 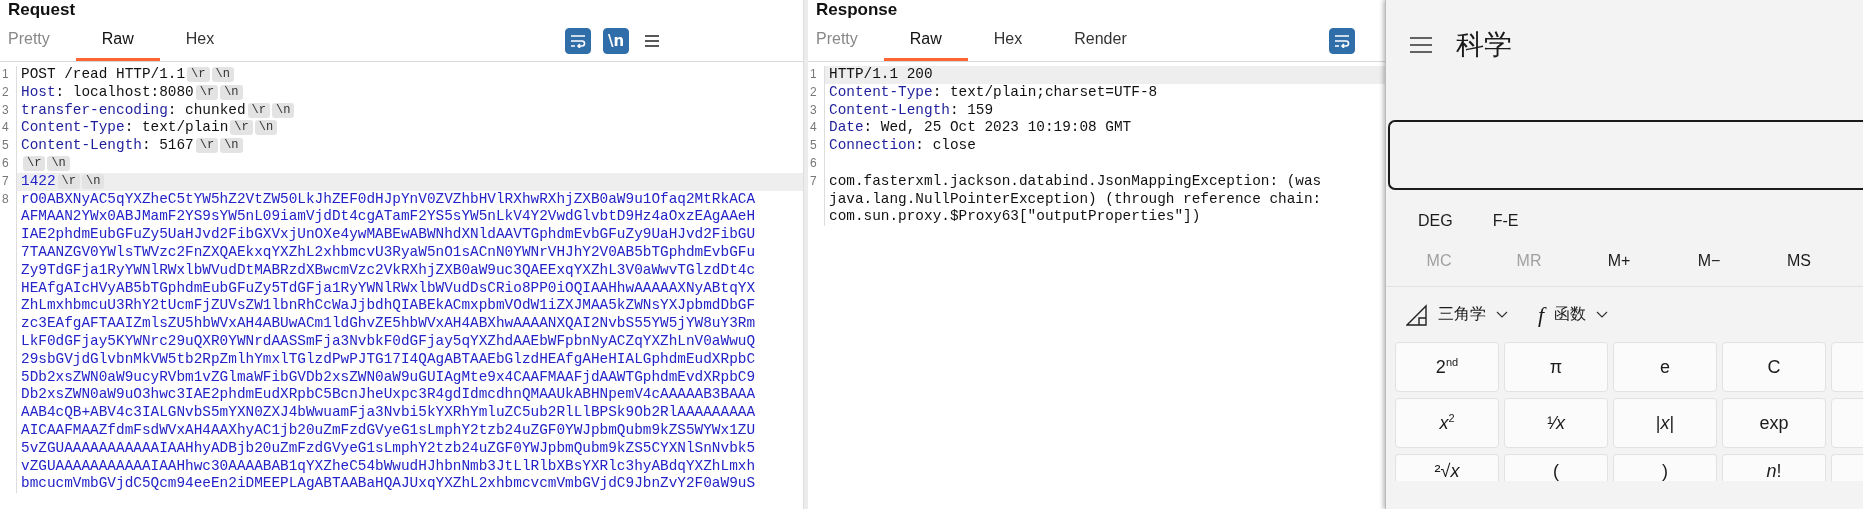 I want to click on body-text: rO0ABXNyAC5qYXZheC5tYW5hZ2VtZW50LkJhZEF0dHJpYnV0ZVZhbHVlRXhwRXhjZXB0aW9u1Ofaq2MtRkACA, so click(x=388, y=198).